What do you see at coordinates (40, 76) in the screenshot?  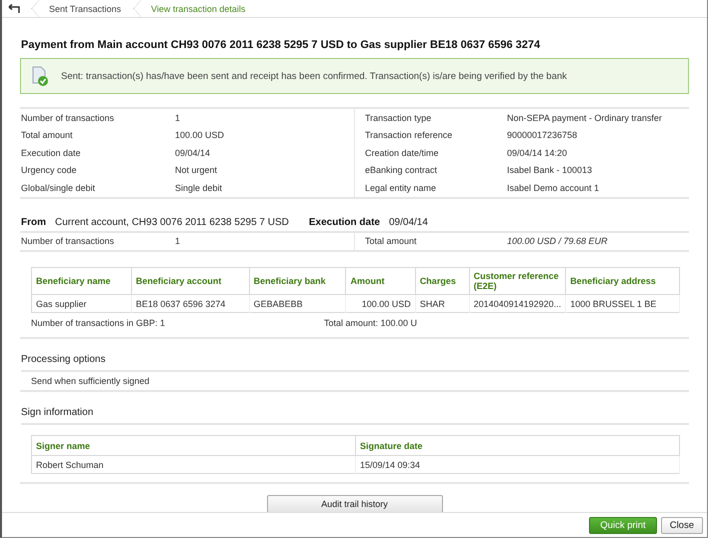 I see `document-check-icon` at bounding box center [40, 76].